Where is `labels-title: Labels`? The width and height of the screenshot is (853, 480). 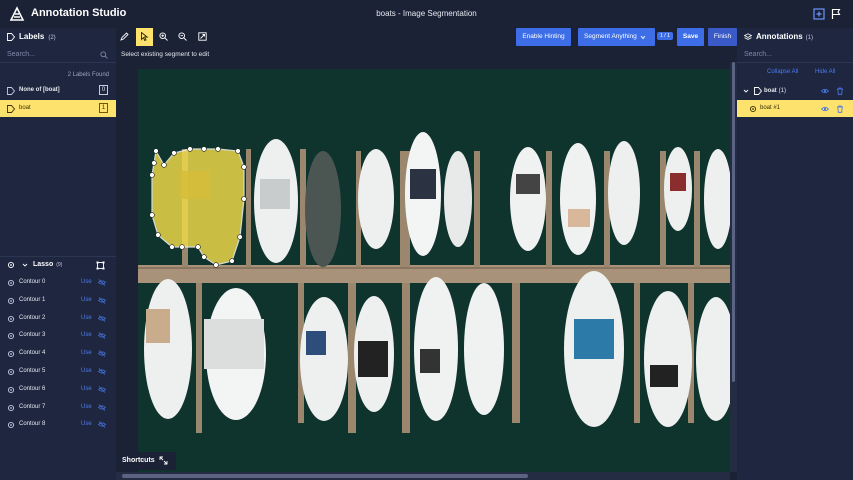 labels-title: Labels is located at coordinates (32, 36).